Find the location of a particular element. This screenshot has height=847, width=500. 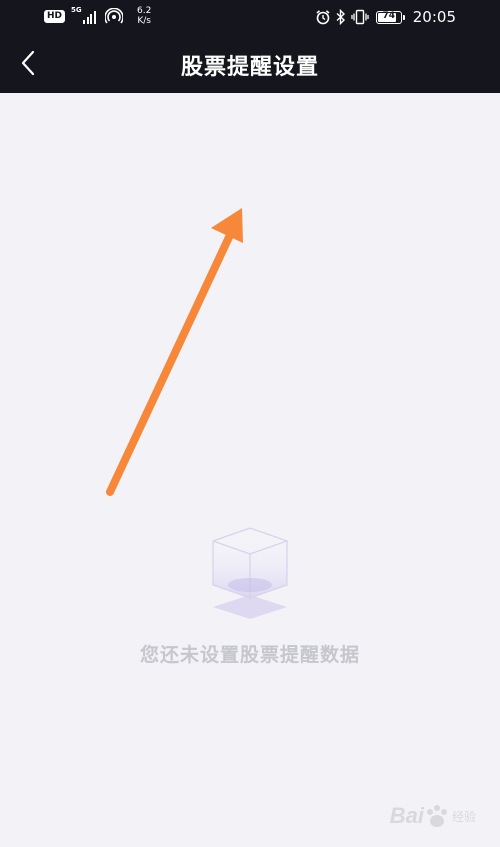

status-bar-right: 74 20:05 is located at coordinates (385, 17).